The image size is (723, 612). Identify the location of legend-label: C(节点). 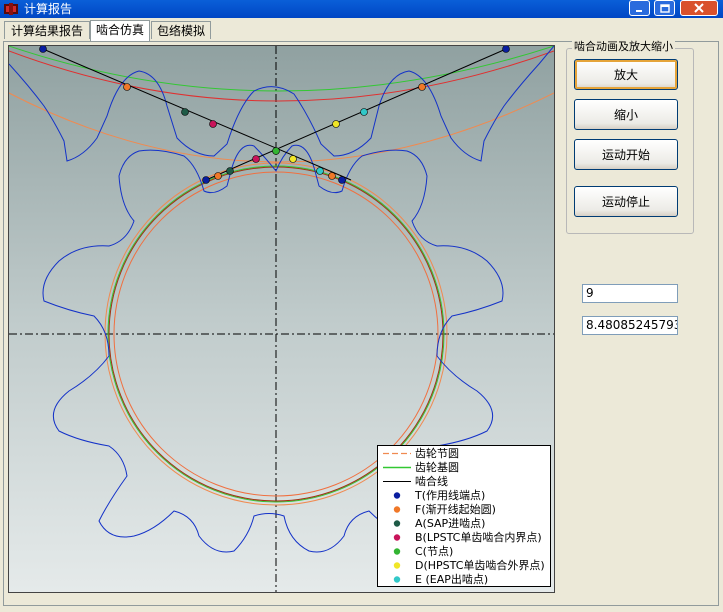
(434, 551).